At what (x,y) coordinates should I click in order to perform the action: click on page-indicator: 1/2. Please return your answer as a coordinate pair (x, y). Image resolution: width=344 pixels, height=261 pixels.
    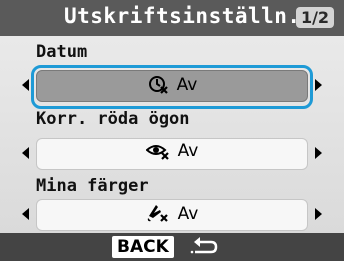
    Looking at the image, I should click on (315, 17).